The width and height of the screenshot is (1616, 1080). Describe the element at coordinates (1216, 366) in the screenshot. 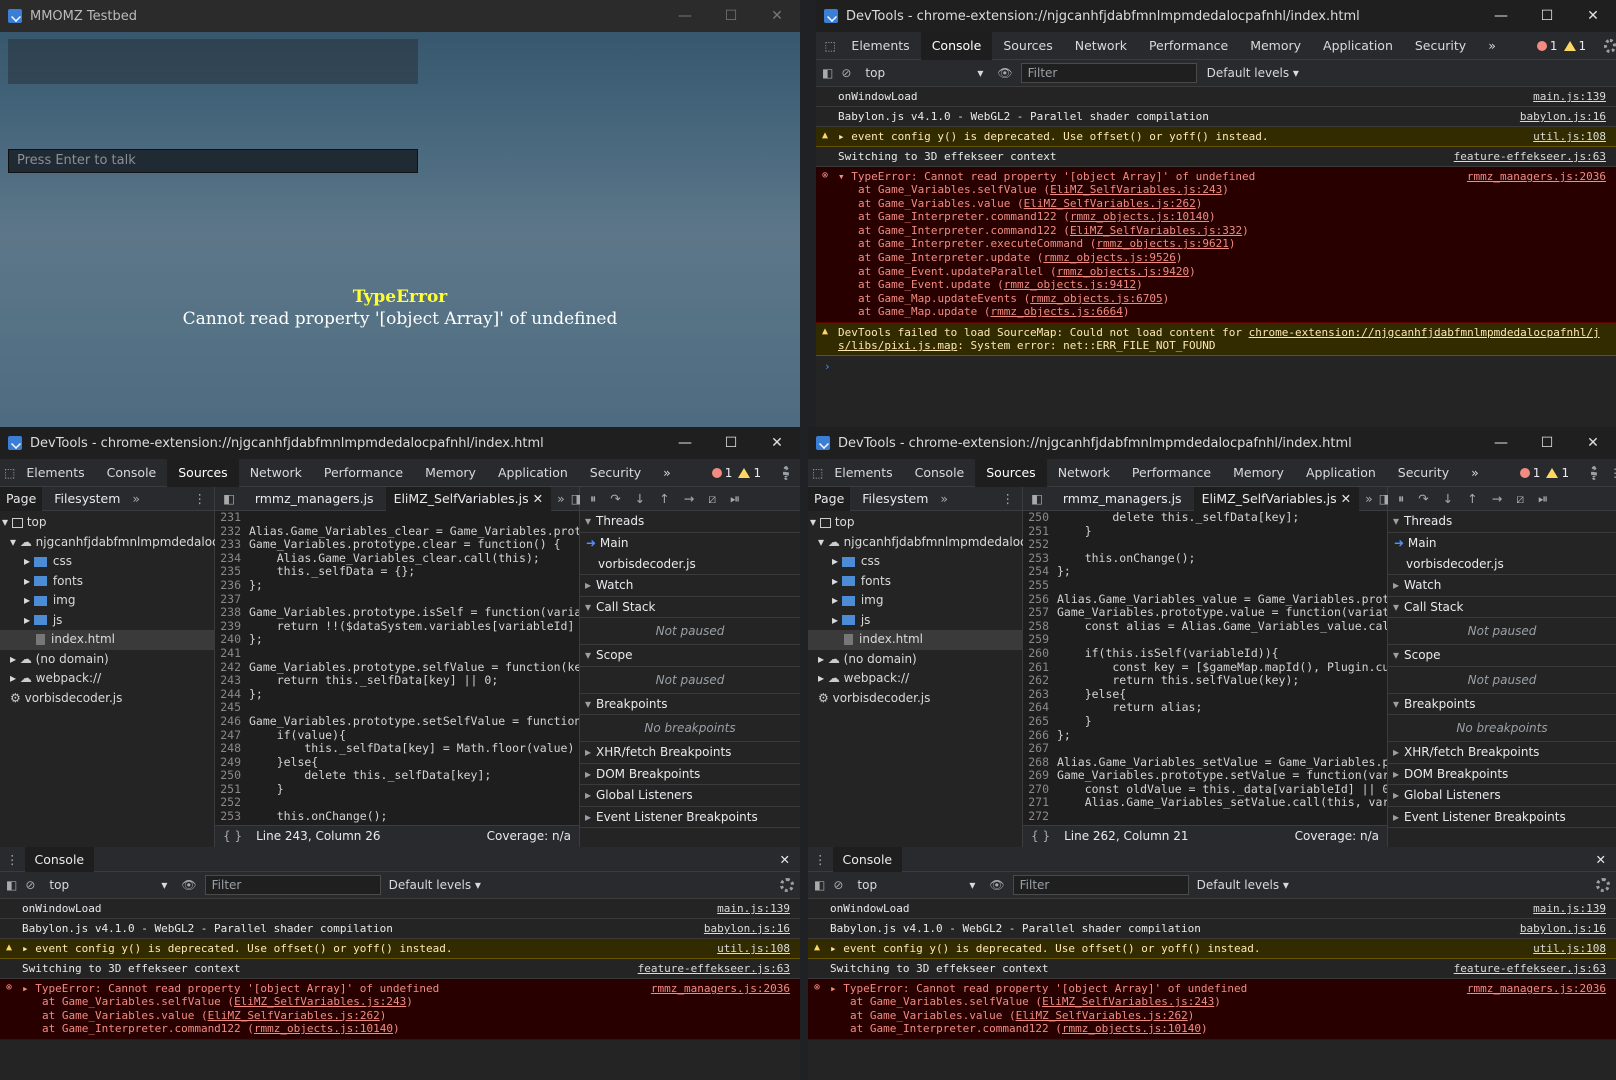

I see `console-prompt: ›` at that location.